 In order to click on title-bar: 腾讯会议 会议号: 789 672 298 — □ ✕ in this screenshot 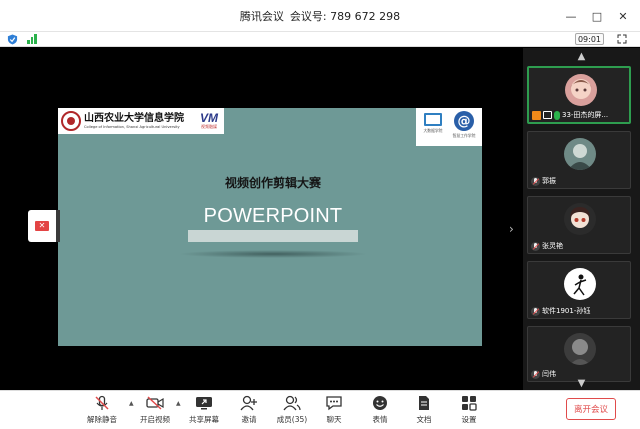, I will do `click(320, 16)`.